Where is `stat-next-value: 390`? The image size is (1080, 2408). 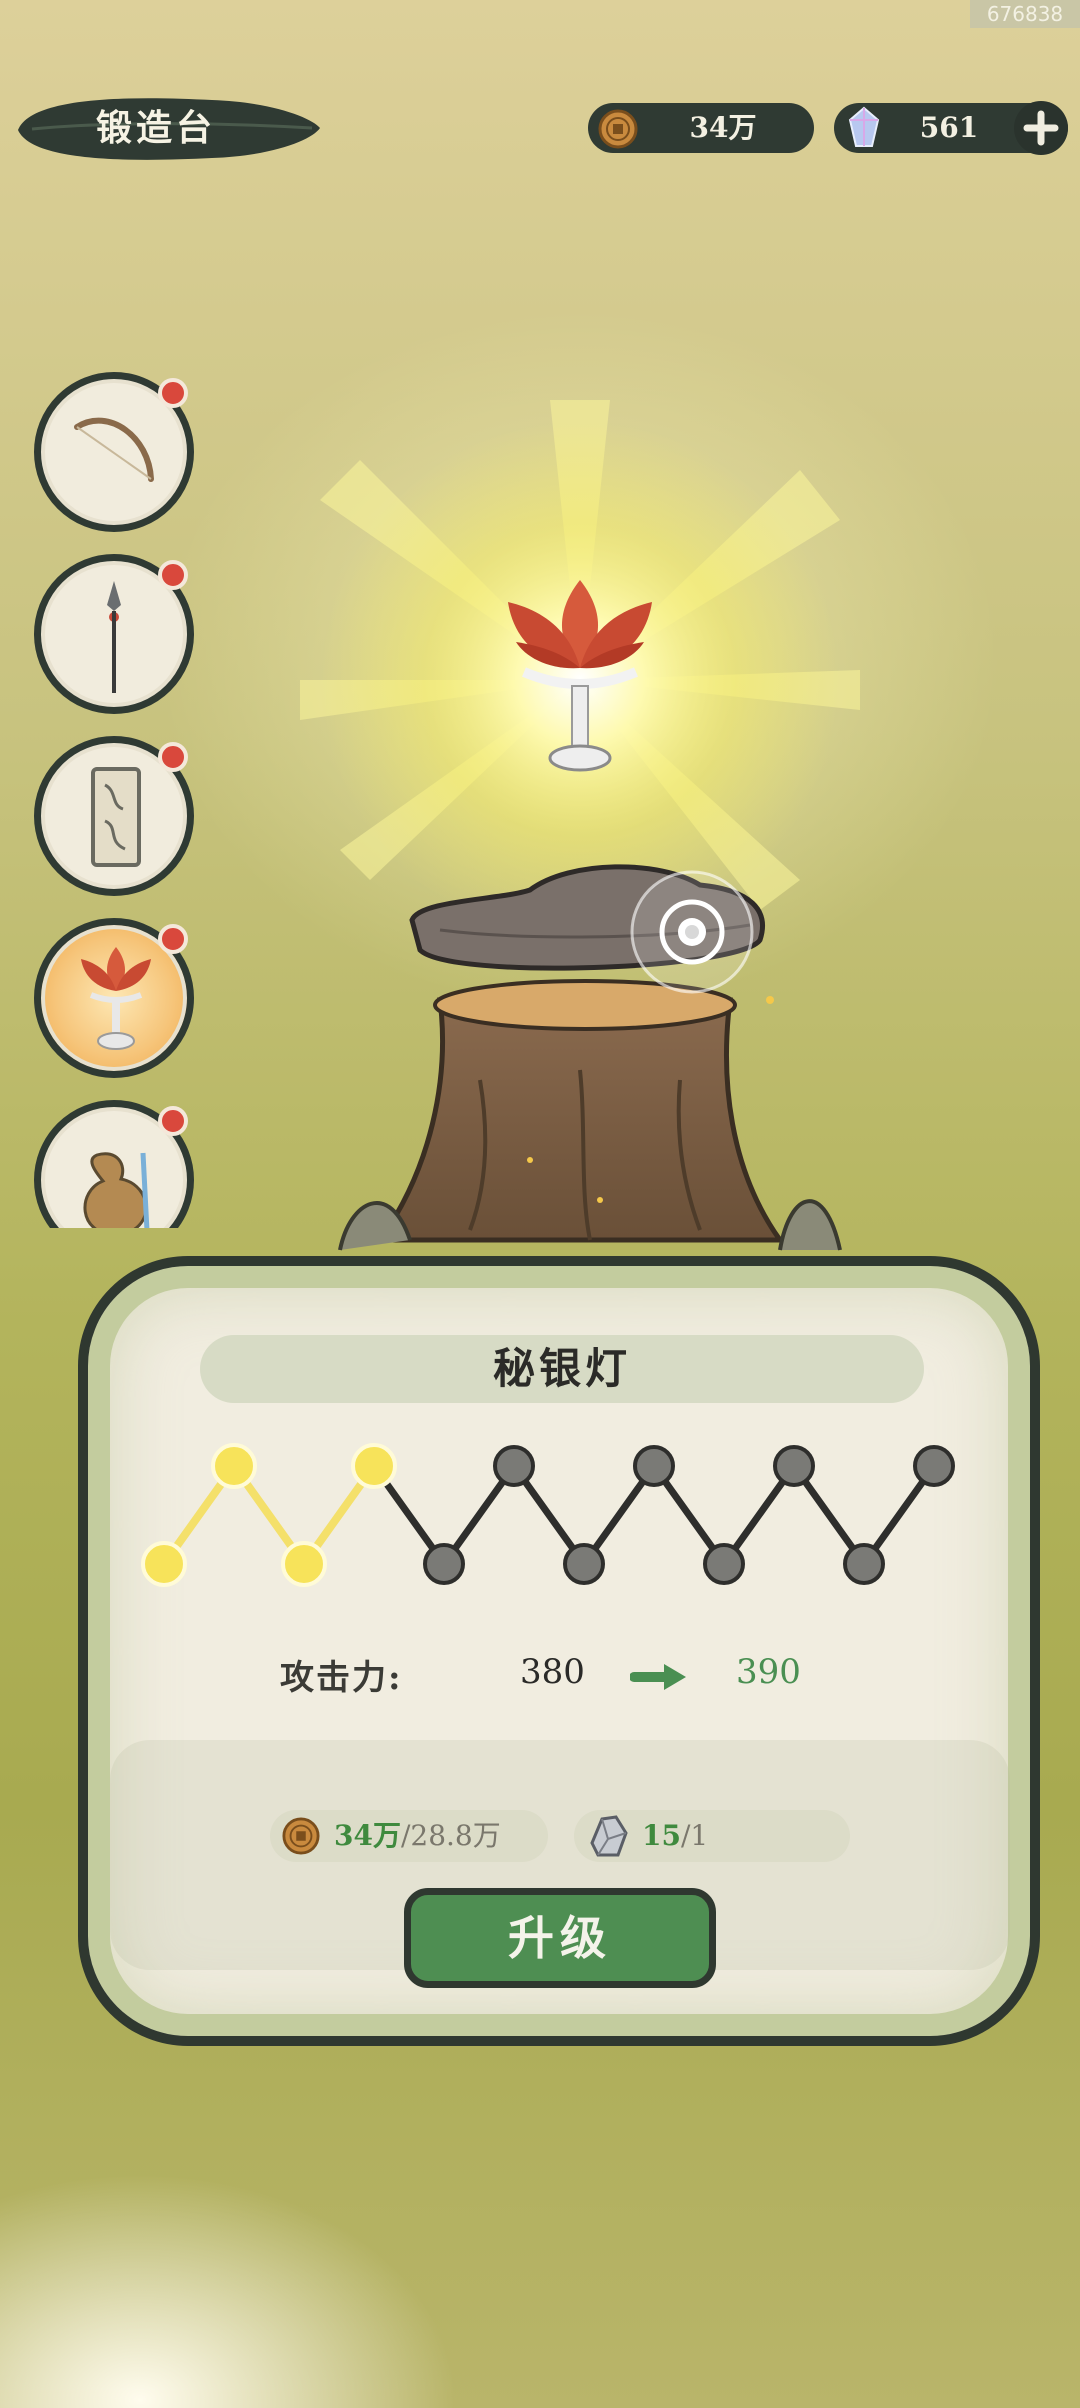 stat-next-value: 390 is located at coordinates (768, 1672).